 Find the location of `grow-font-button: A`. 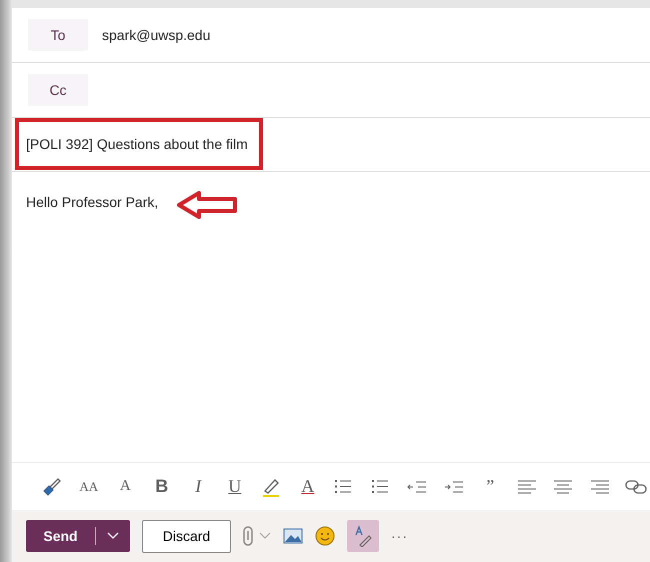

grow-font-button: A is located at coordinates (125, 486).